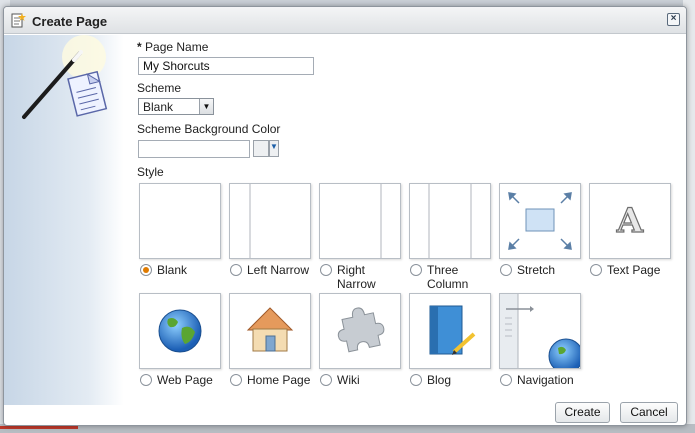 The width and height of the screenshot is (695, 433). Describe the element at coordinates (506, 270) in the screenshot. I see `radio-stretch` at that location.